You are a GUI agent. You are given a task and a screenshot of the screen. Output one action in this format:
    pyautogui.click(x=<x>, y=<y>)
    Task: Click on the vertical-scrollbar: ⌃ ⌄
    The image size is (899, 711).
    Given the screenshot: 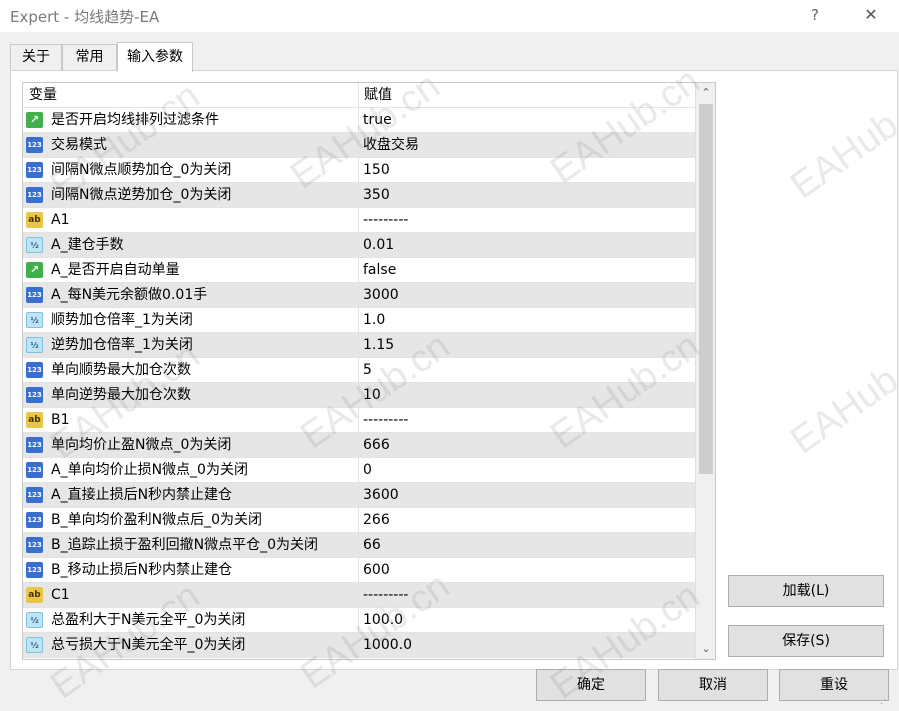 What is the action you would take?
    pyautogui.click(x=705, y=371)
    